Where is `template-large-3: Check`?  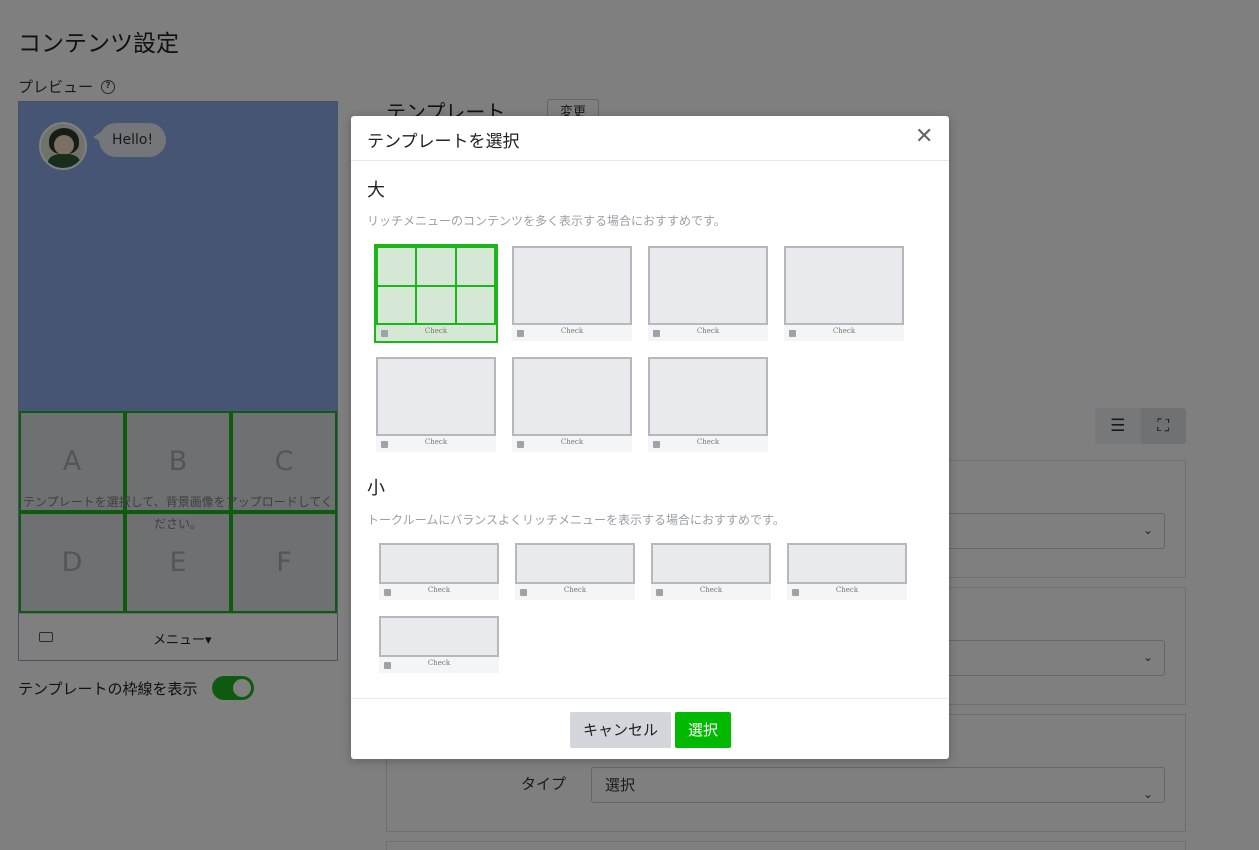 template-large-3: Check is located at coordinates (708, 293).